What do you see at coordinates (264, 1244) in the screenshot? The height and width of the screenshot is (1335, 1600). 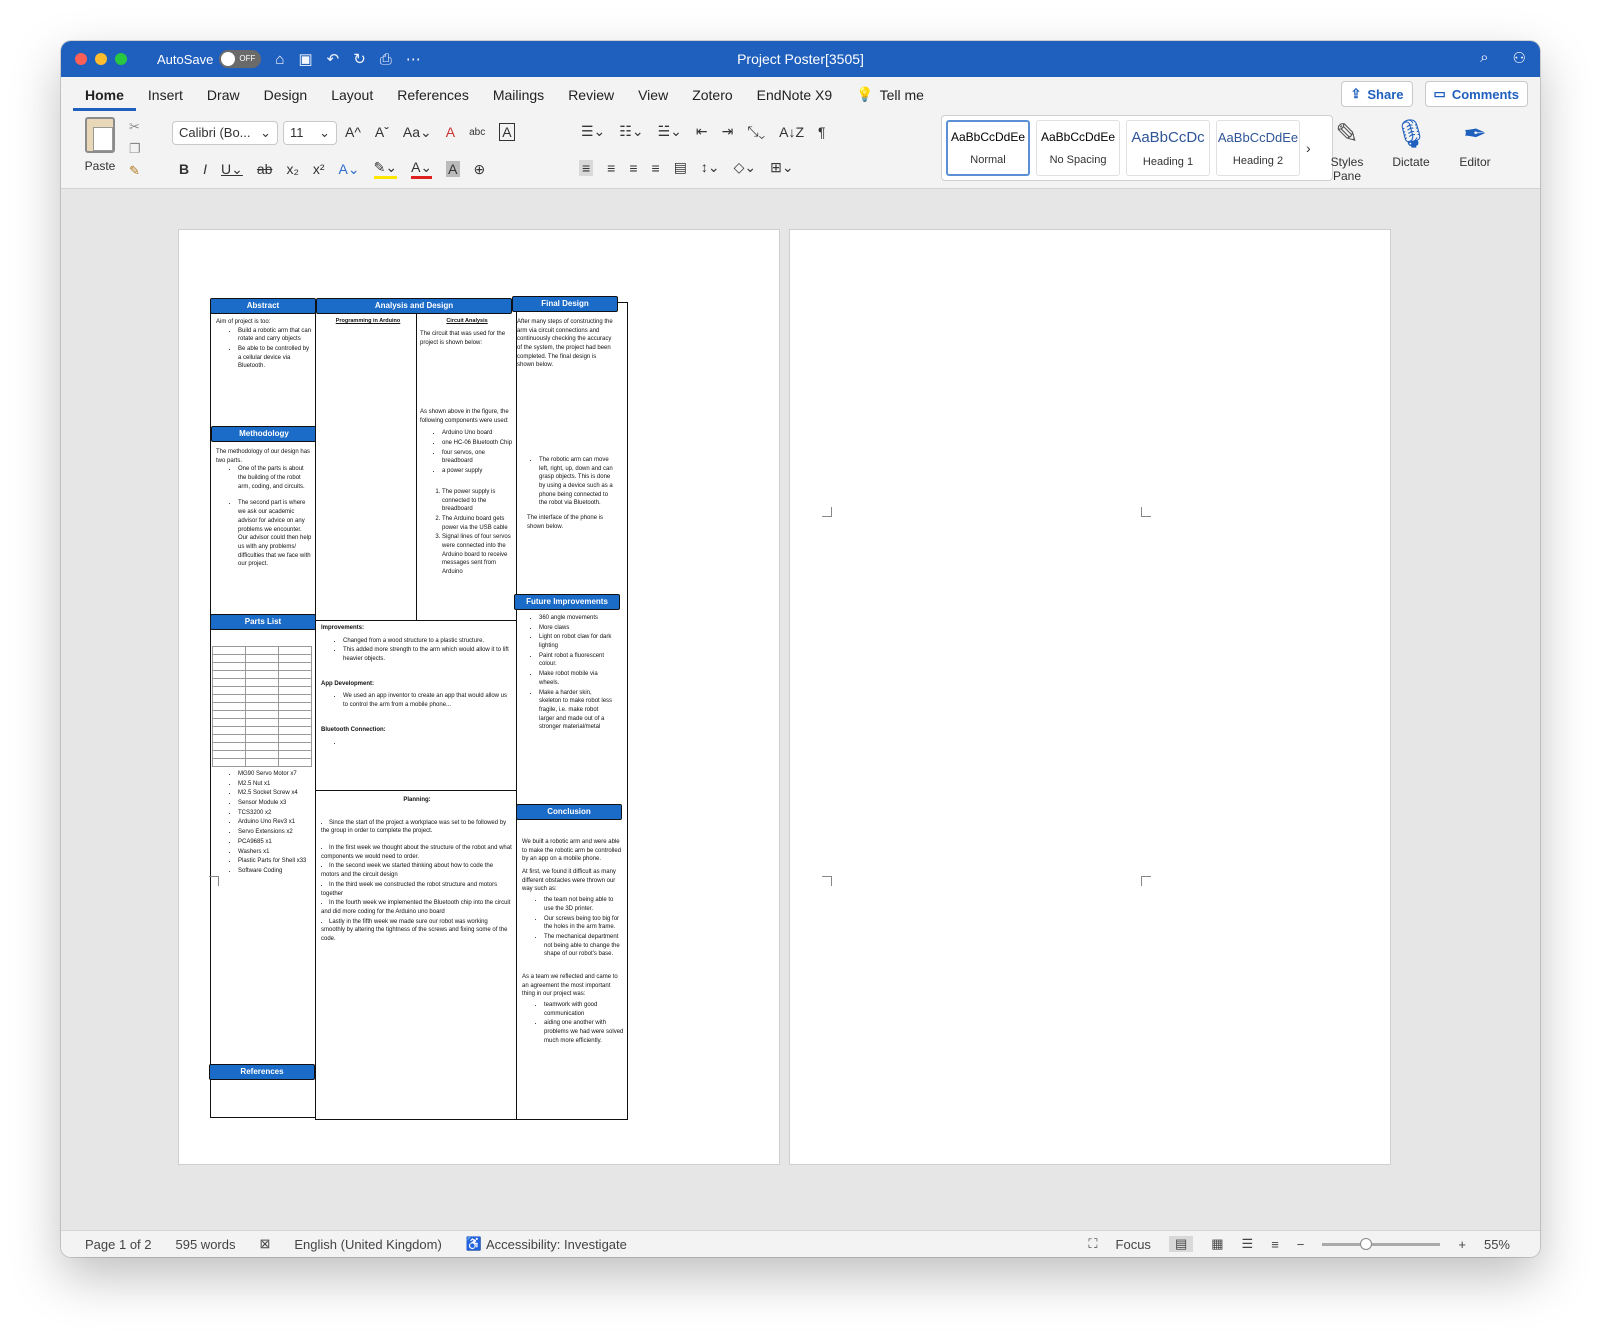 I see `proofing-icon: ⊠` at bounding box center [264, 1244].